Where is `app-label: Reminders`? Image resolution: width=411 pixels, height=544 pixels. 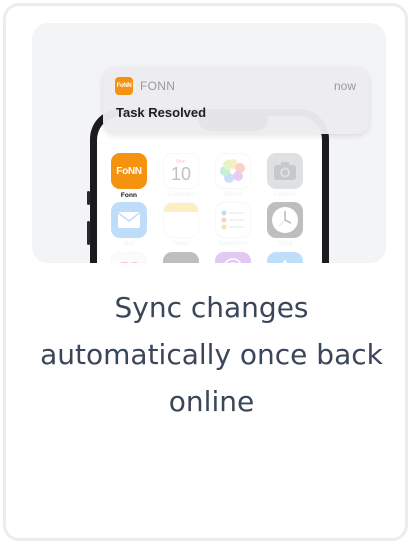 app-label: Reminders is located at coordinates (233, 244).